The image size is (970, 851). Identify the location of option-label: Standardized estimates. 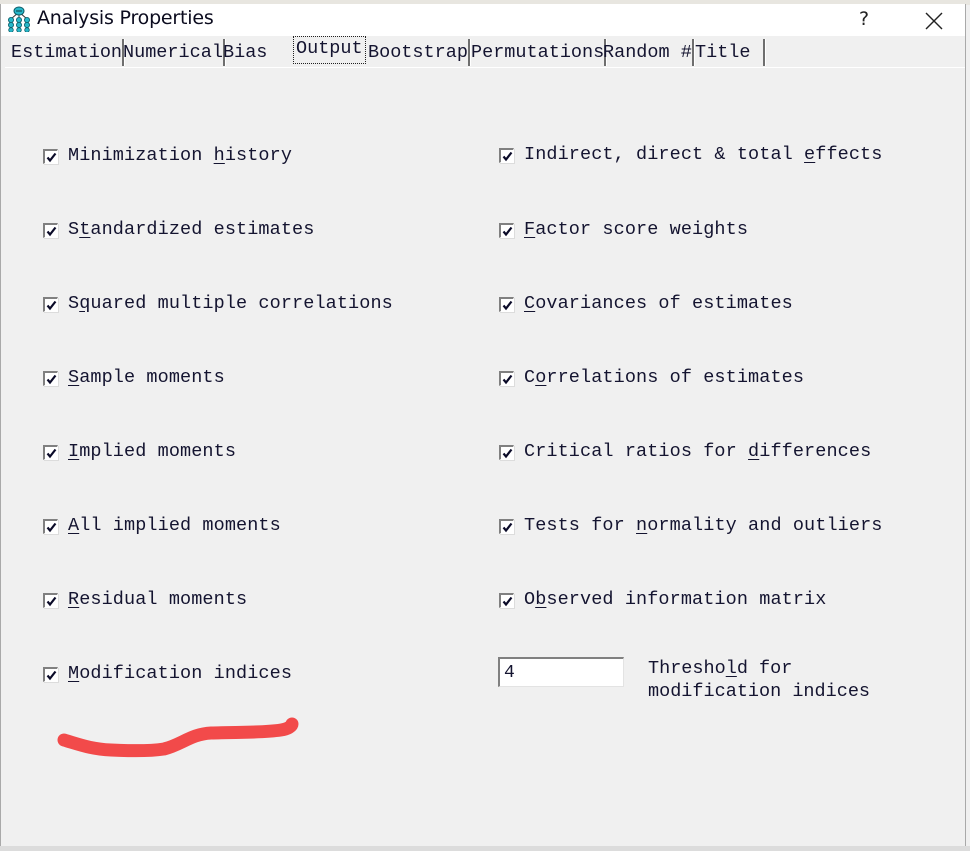
(191, 229).